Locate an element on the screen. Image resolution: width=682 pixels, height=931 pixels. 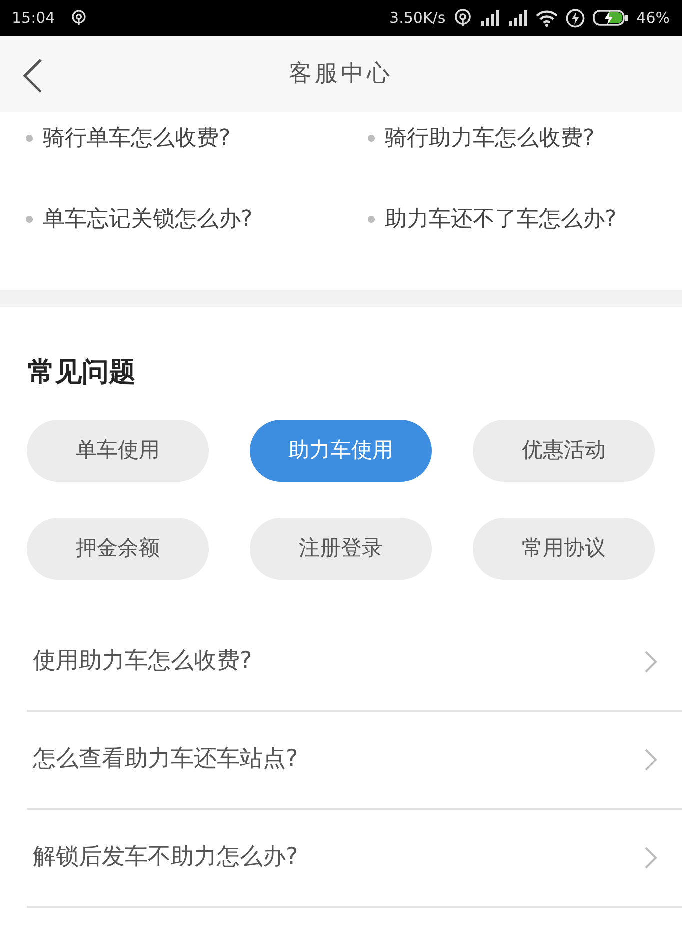
clock: 15:04 is located at coordinates (34, 18).